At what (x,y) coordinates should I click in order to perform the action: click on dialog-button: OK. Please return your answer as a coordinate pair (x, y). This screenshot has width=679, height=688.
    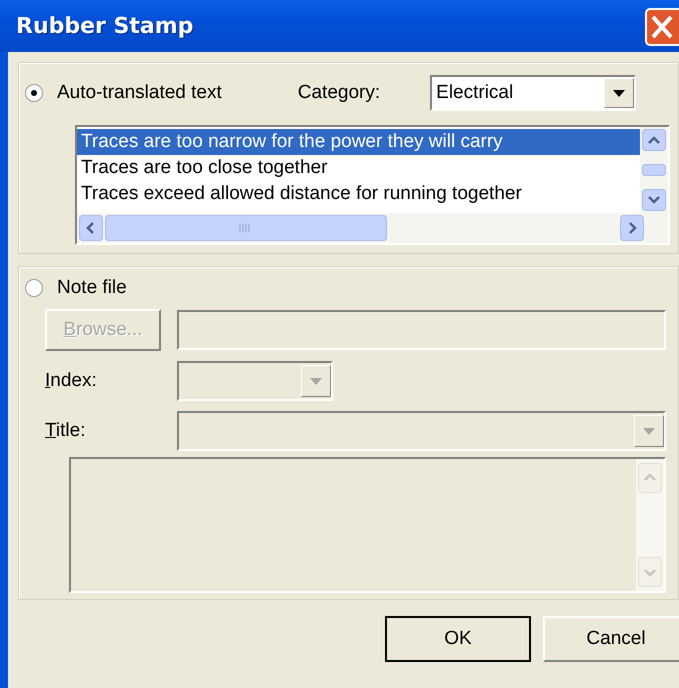
    Looking at the image, I should click on (458, 639).